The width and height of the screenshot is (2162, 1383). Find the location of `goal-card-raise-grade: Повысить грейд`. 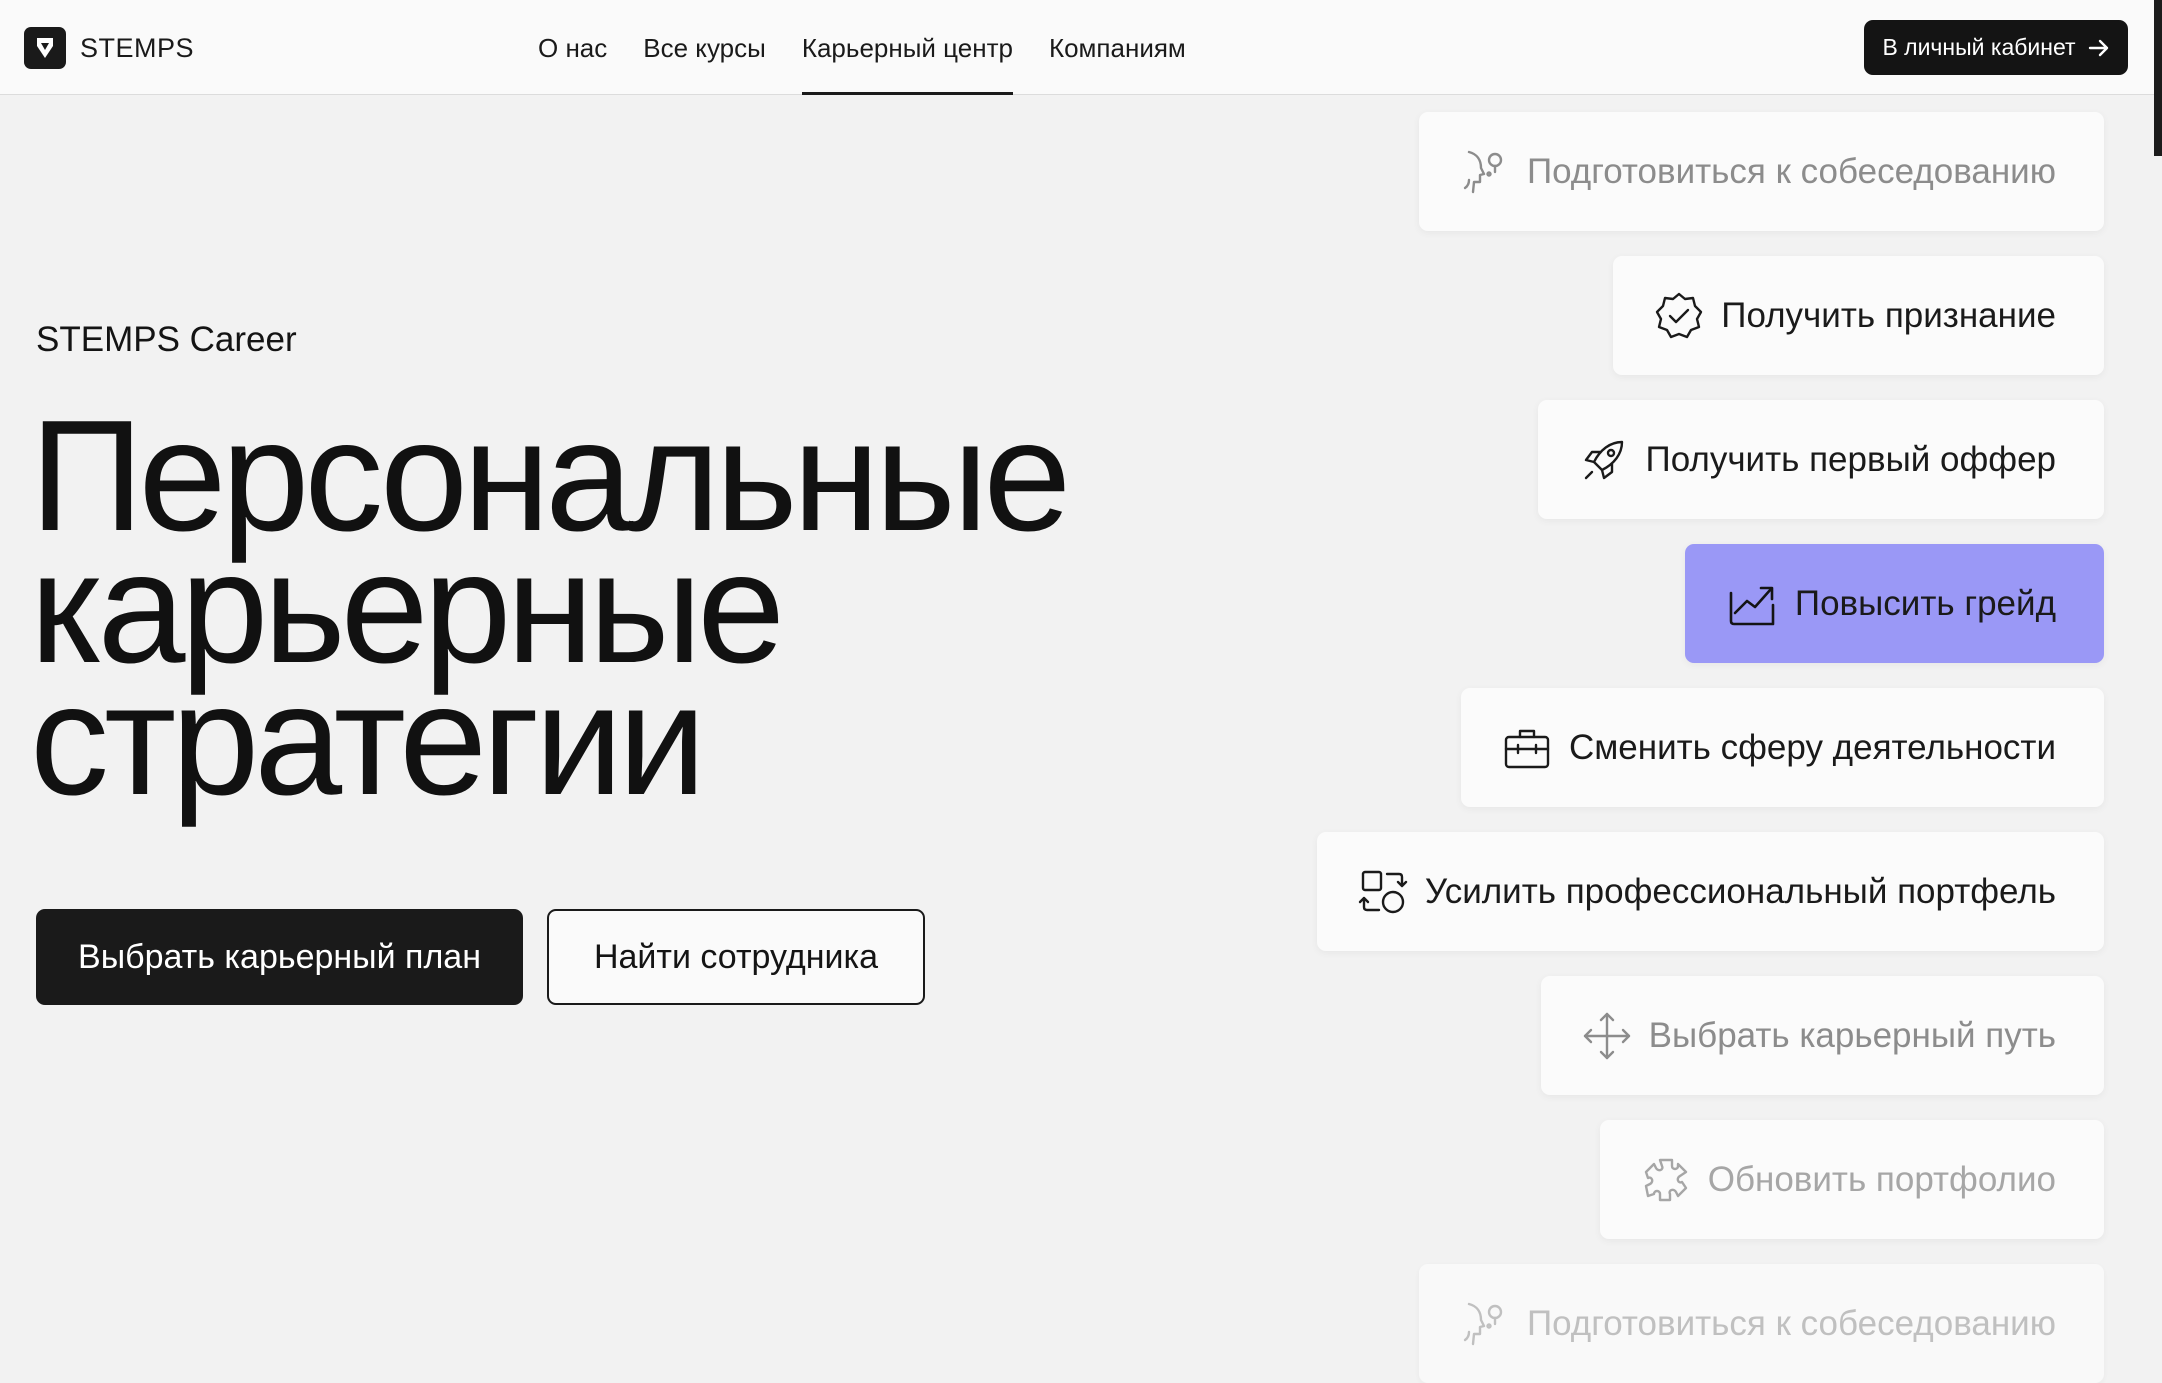

goal-card-raise-grade: Повысить грейд is located at coordinates (1894, 603).